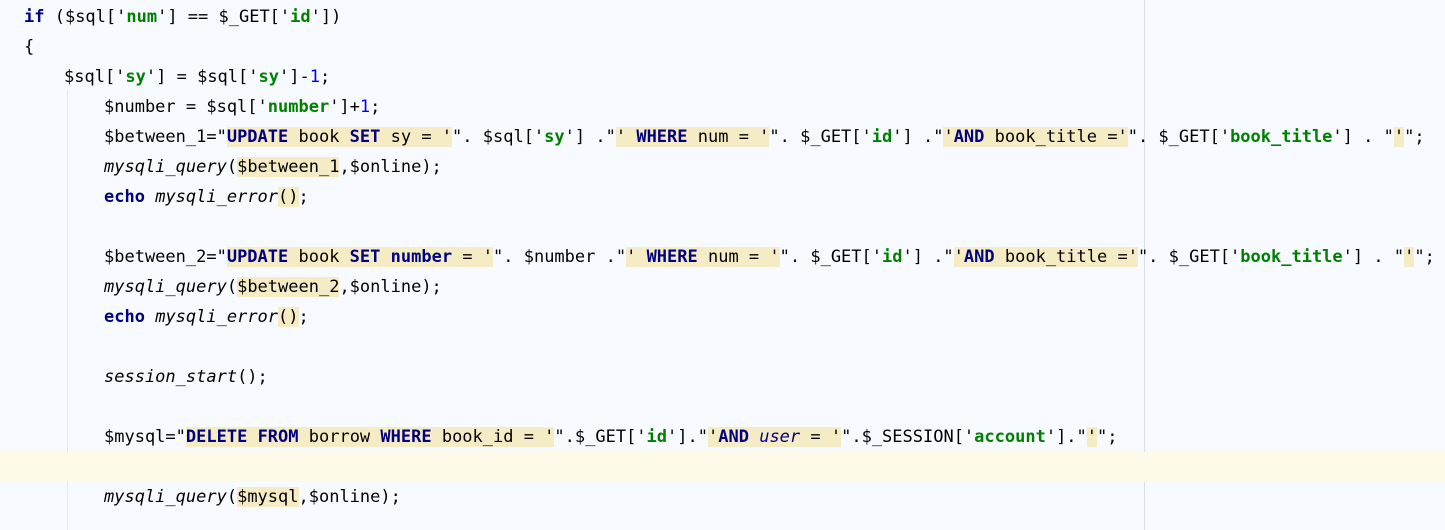 The image size is (1445, 530). What do you see at coordinates (268, 497) in the screenshot?
I see `code-token: $mysql` at bounding box center [268, 497].